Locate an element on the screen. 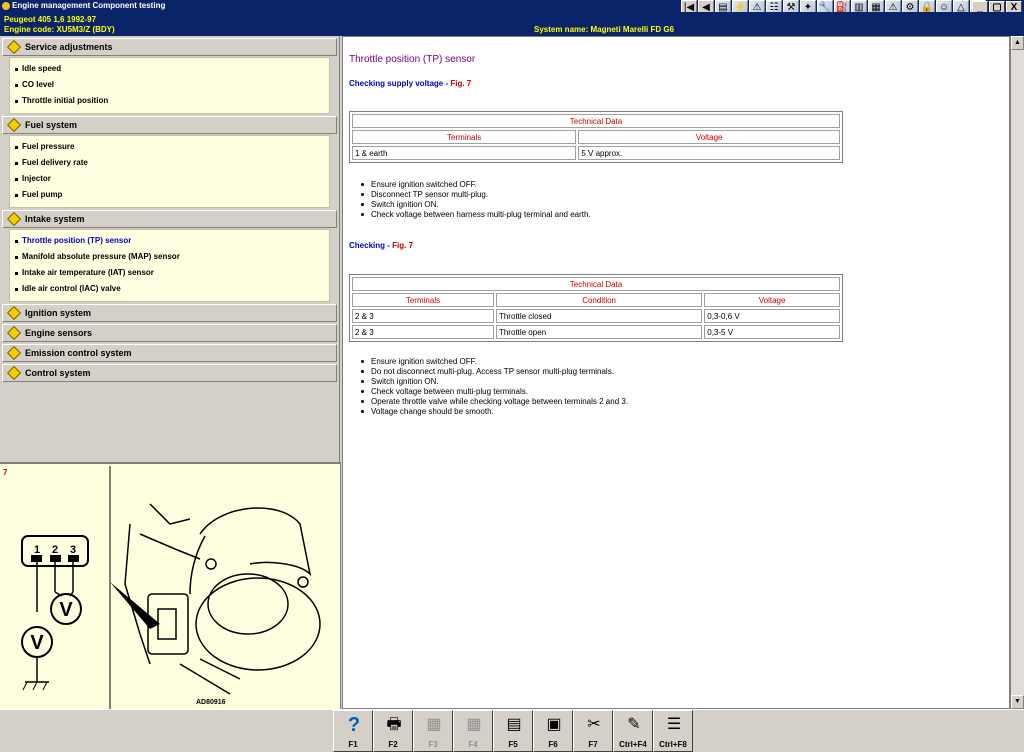  fkey-label: F5 is located at coordinates (513, 744).